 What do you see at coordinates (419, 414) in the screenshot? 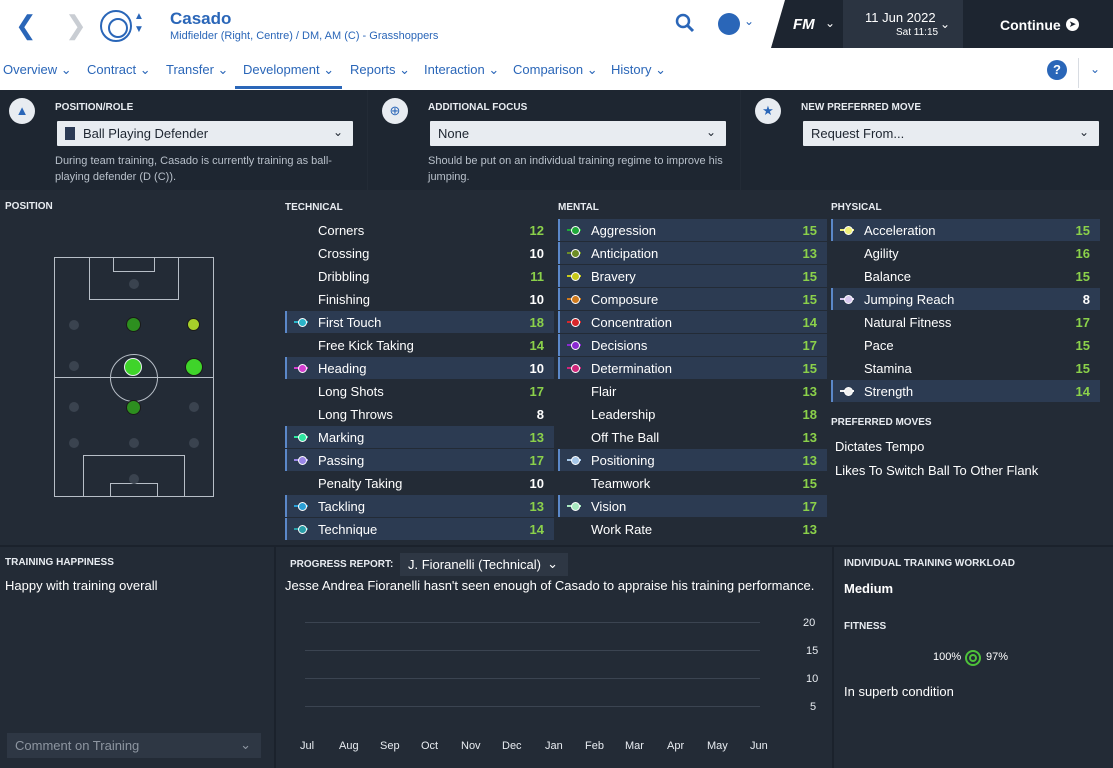
I see `attribute-row: Long Throws 8` at bounding box center [419, 414].